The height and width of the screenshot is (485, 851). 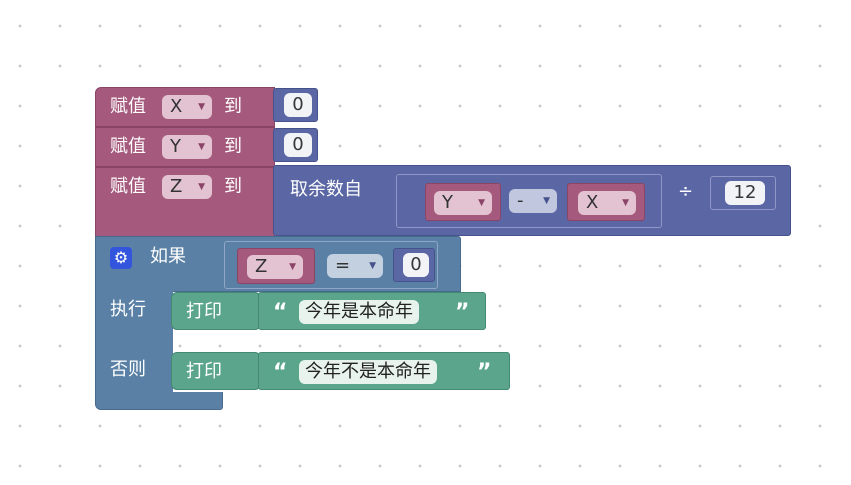 What do you see at coordinates (355, 266) in the screenshot?
I see `operator-dropdown-equals: = ▼` at bounding box center [355, 266].